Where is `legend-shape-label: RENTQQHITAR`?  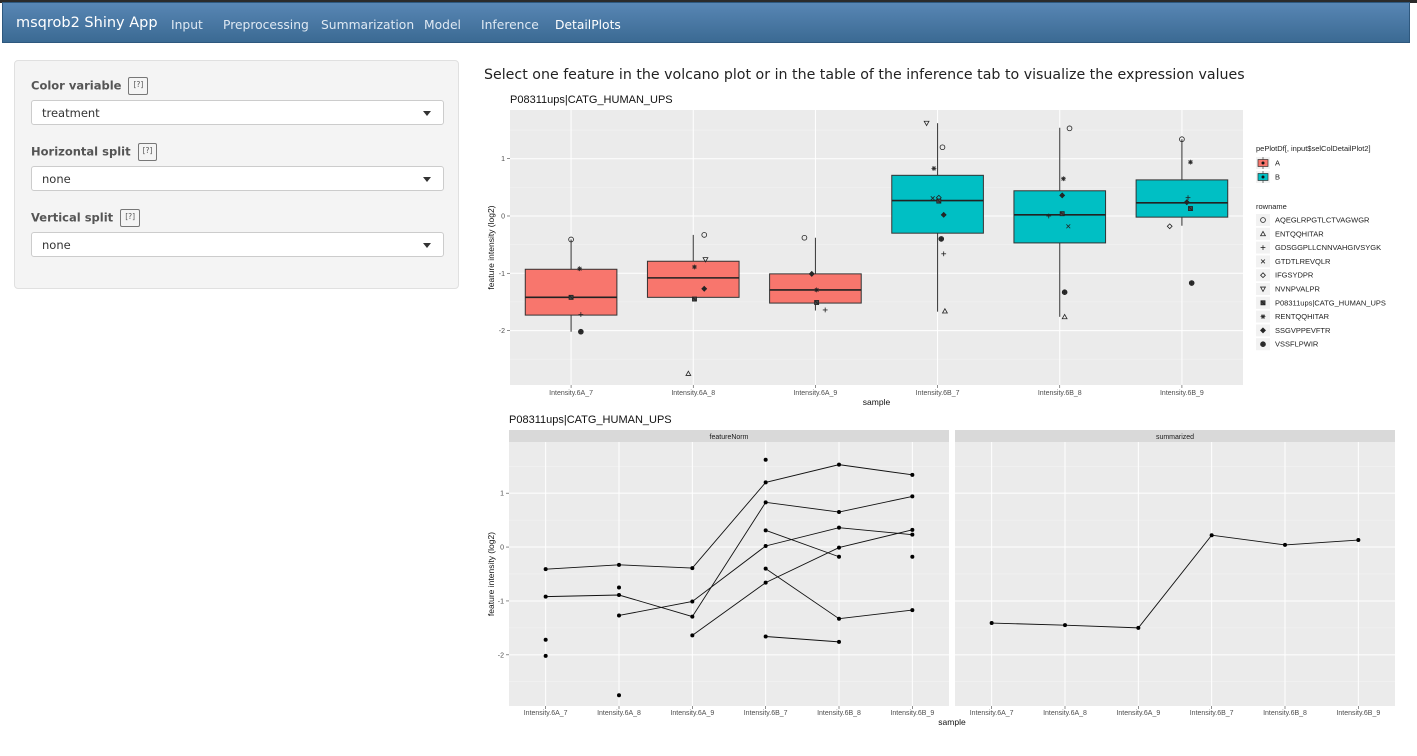 legend-shape-label: RENTQQHITAR is located at coordinates (1302, 316).